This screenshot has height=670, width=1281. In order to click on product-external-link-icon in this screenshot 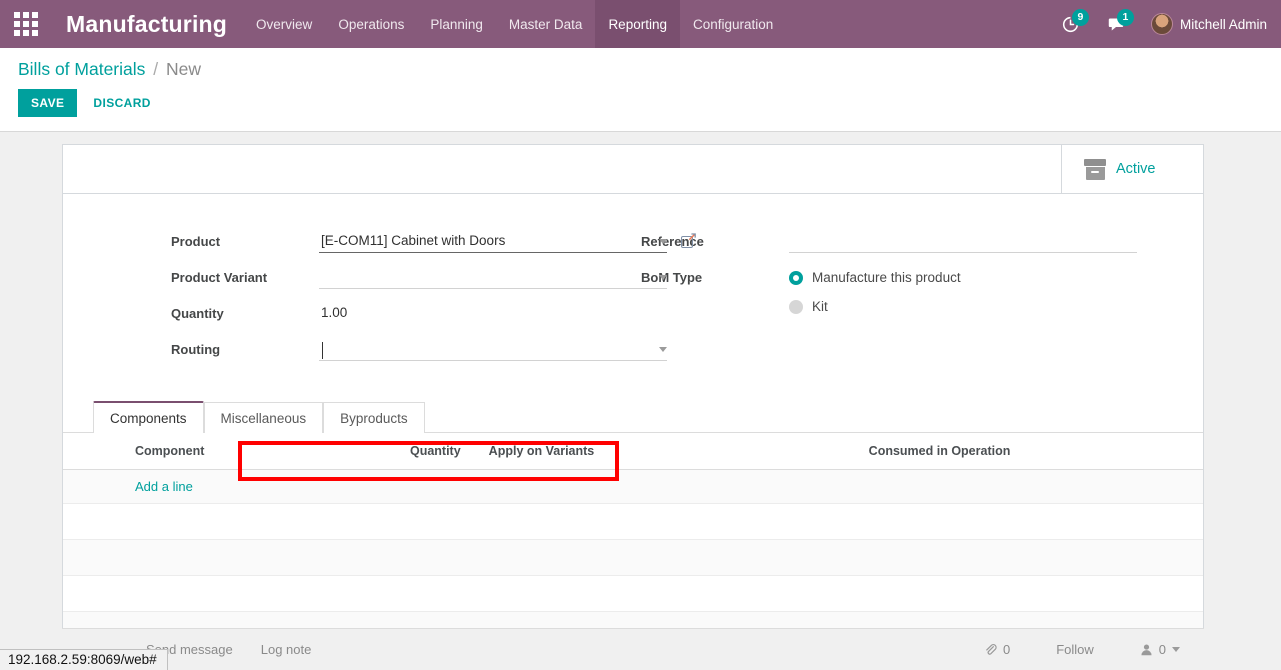, I will do `click(688, 240)`.